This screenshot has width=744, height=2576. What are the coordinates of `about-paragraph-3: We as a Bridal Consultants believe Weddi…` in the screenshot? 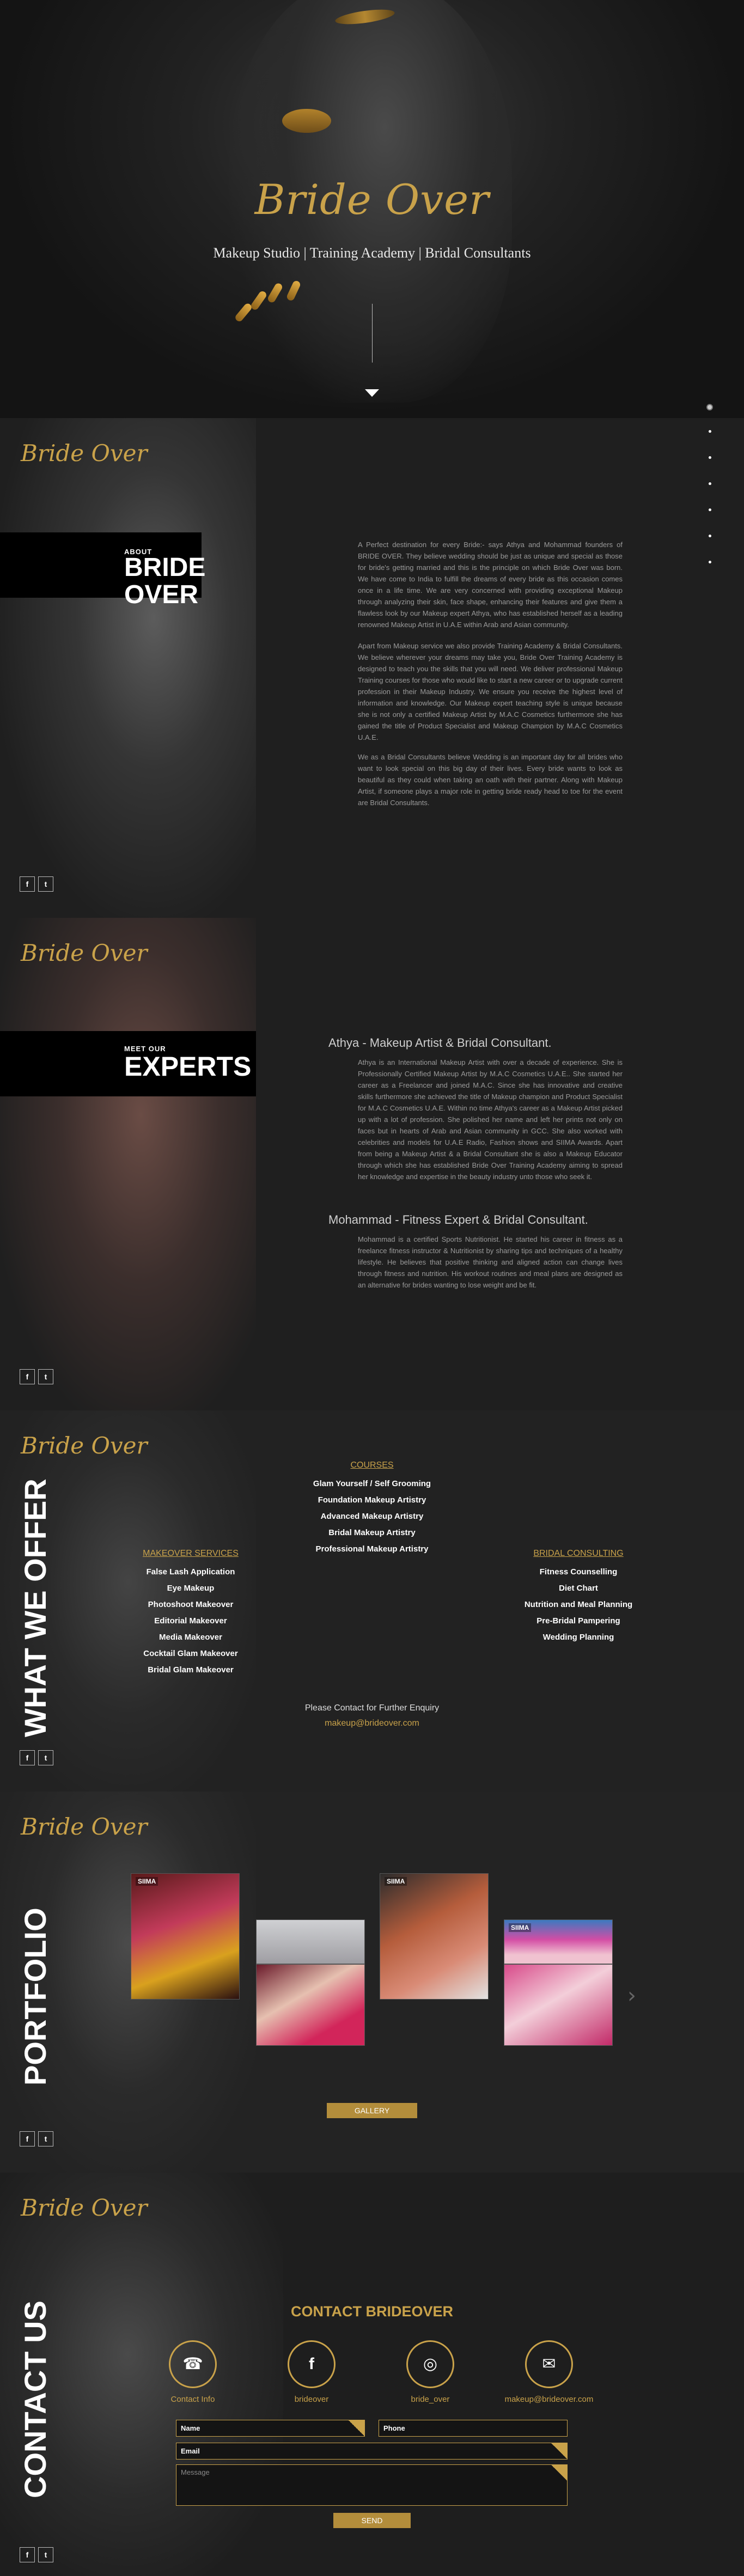 It's located at (490, 780).